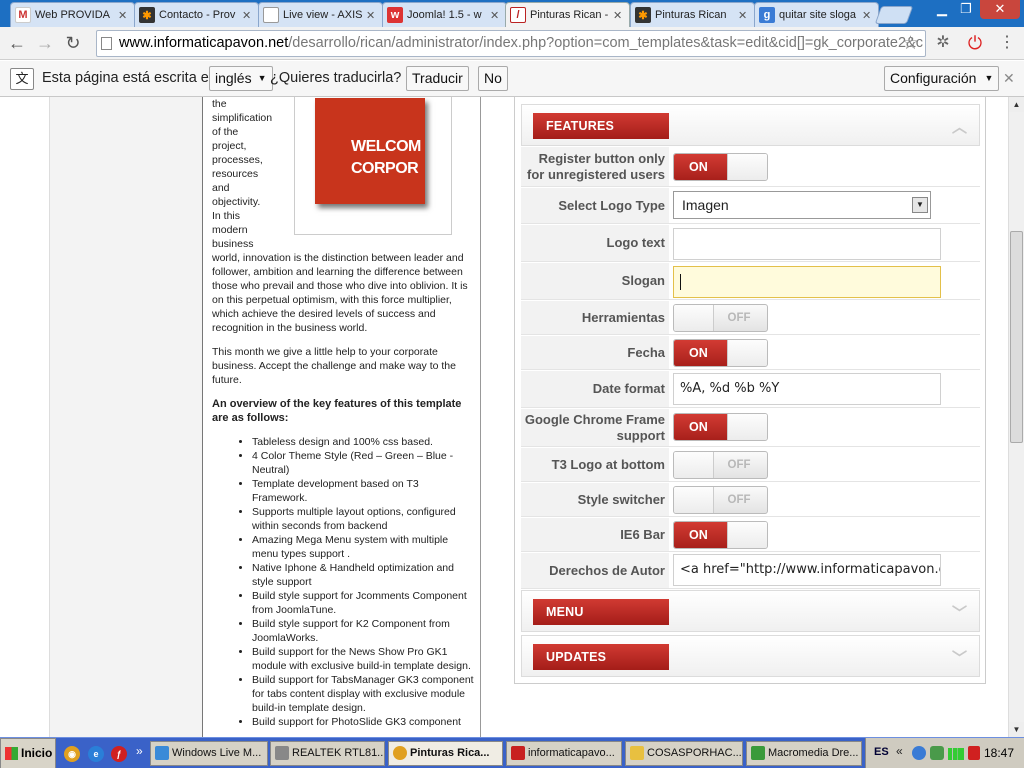  What do you see at coordinates (73, 43) in the screenshot?
I see `reload-icon: ↻` at bounding box center [73, 43].